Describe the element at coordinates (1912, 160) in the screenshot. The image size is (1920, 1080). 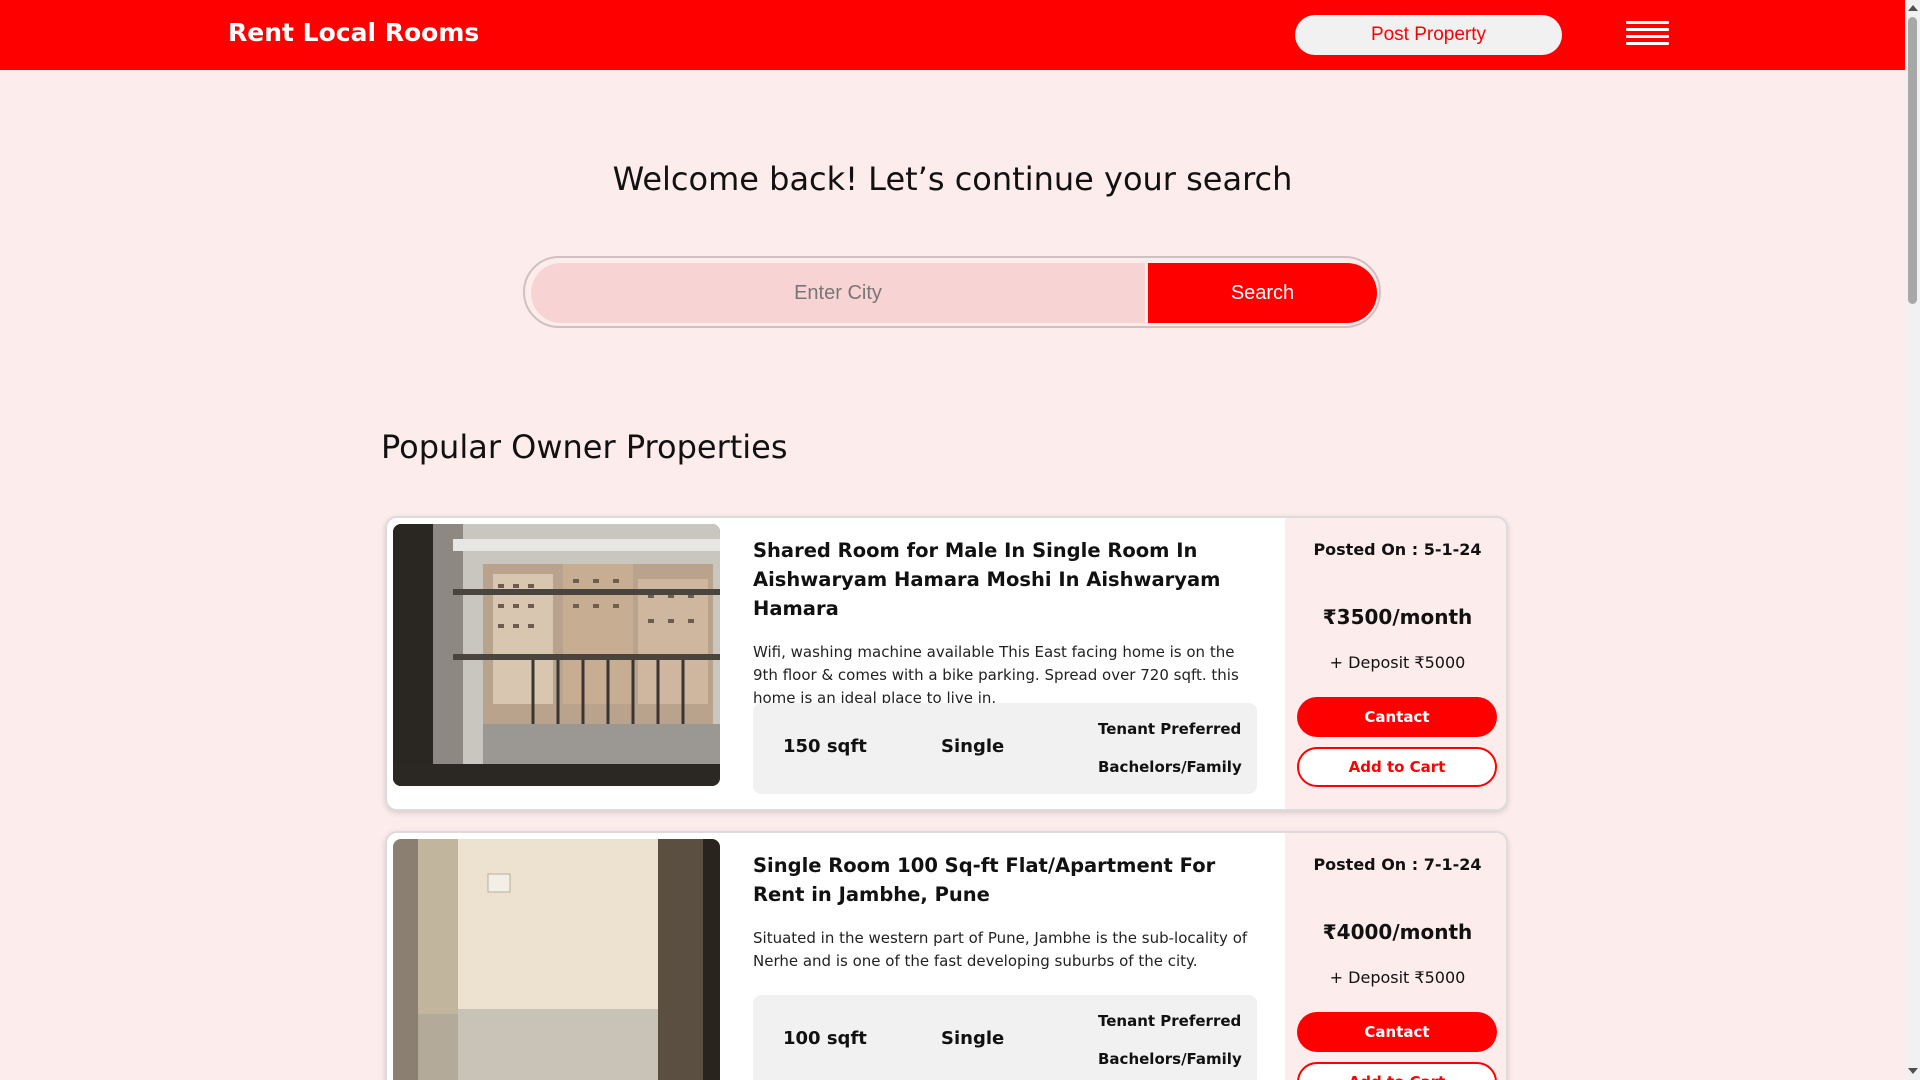
I see `scrollbar-thumb` at that location.